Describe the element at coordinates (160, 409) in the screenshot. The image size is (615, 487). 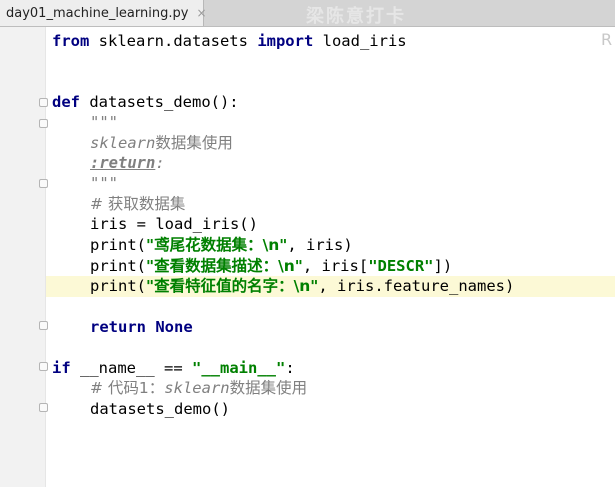
I see `code-line-19: datasets_demo()` at that location.